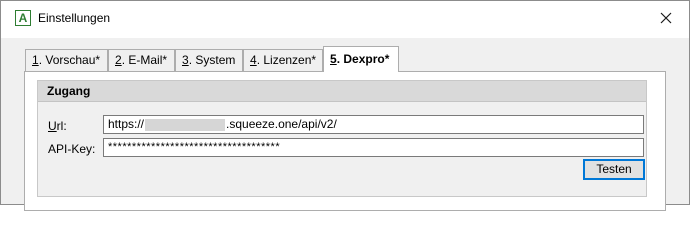  What do you see at coordinates (283, 60) in the screenshot?
I see `tab-lizenzen: 4. Lizenzen*` at bounding box center [283, 60].